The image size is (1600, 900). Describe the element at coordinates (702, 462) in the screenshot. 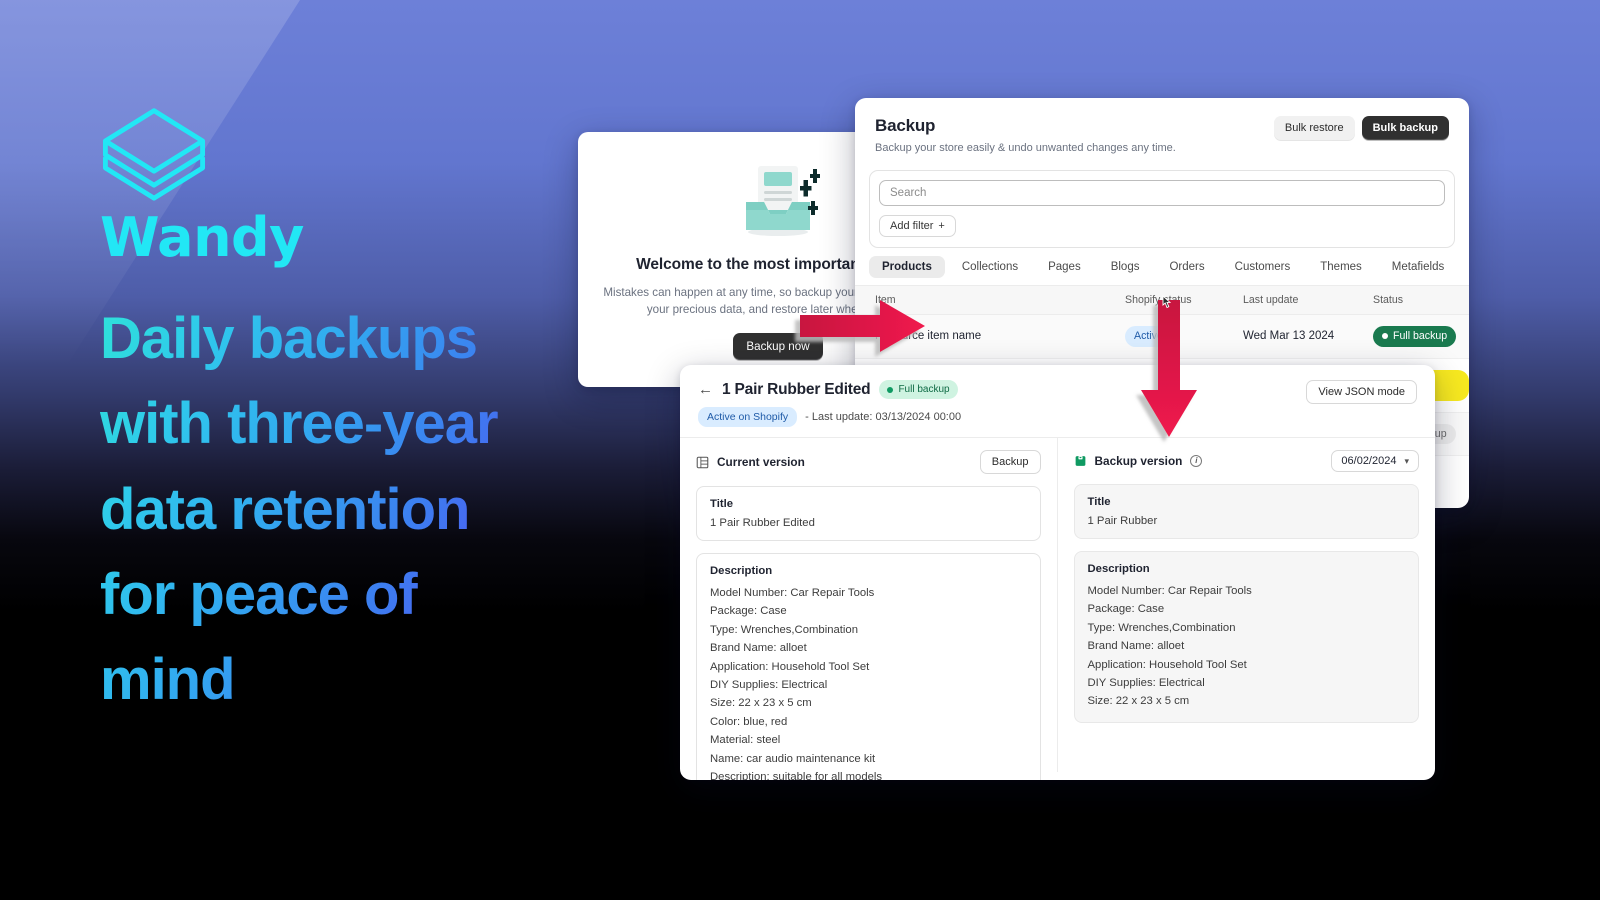

I see `table-grid-icon` at that location.